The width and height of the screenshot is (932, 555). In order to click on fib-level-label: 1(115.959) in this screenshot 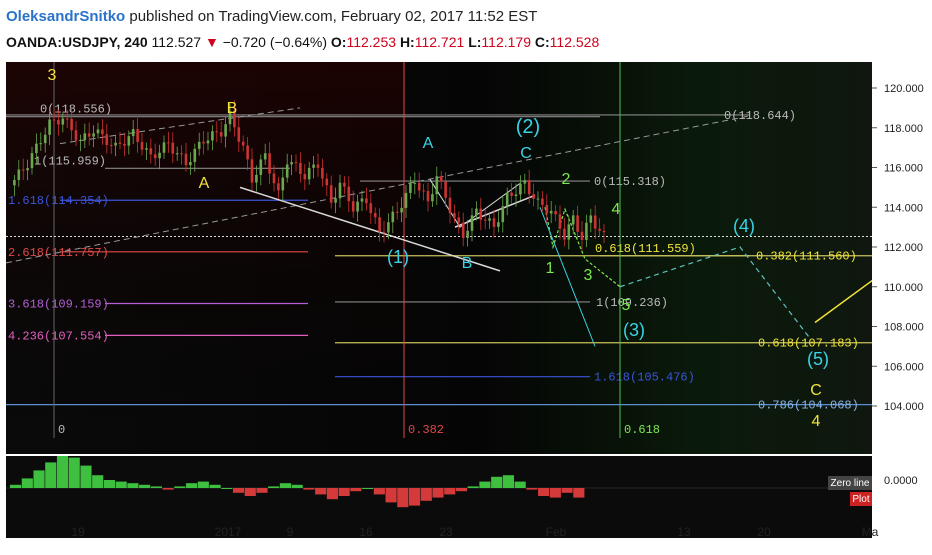, I will do `click(70, 161)`.